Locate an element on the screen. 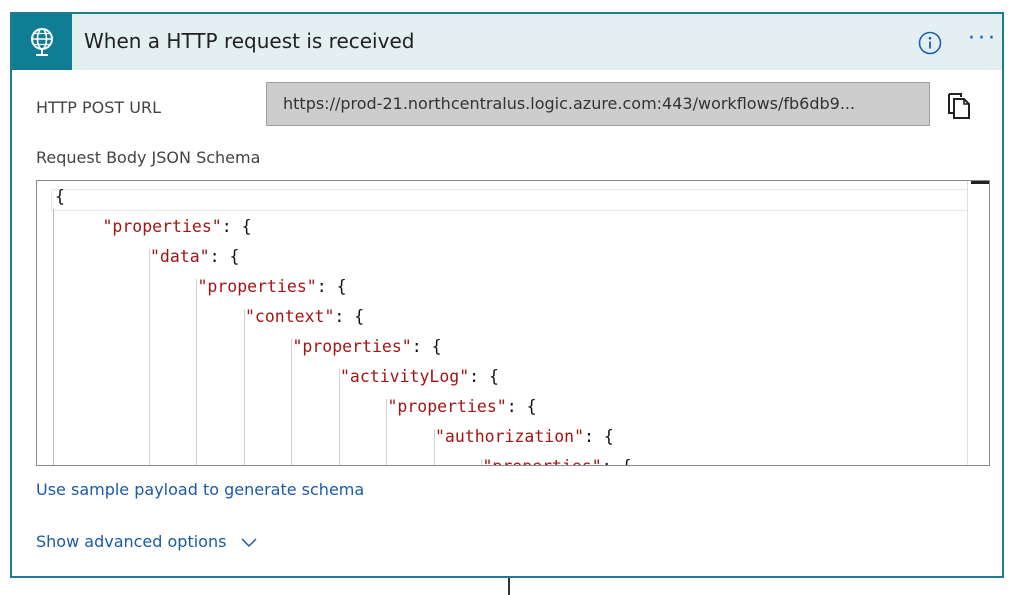  json-key: "authorization" is located at coordinates (510, 436).